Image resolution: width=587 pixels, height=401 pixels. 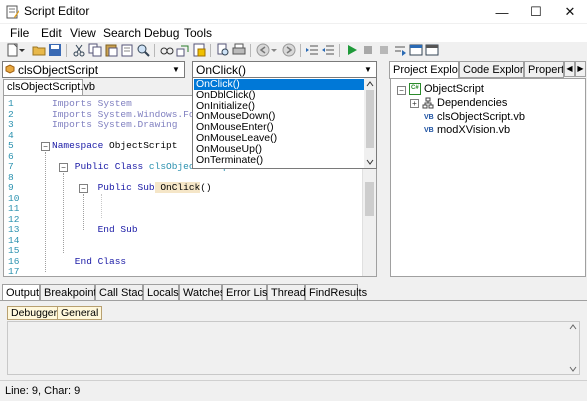 What do you see at coordinates (328, 50) in the screenshot?
I see `outdent-icon` at bounding box center [328, 50].